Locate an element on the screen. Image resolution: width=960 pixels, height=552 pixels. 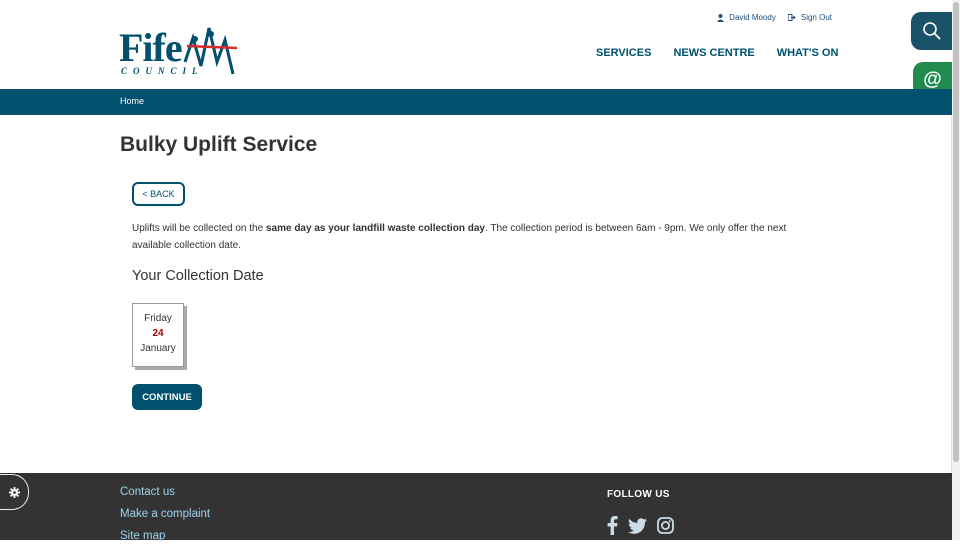
date-number: 24 is located at coordinates (158, 333).